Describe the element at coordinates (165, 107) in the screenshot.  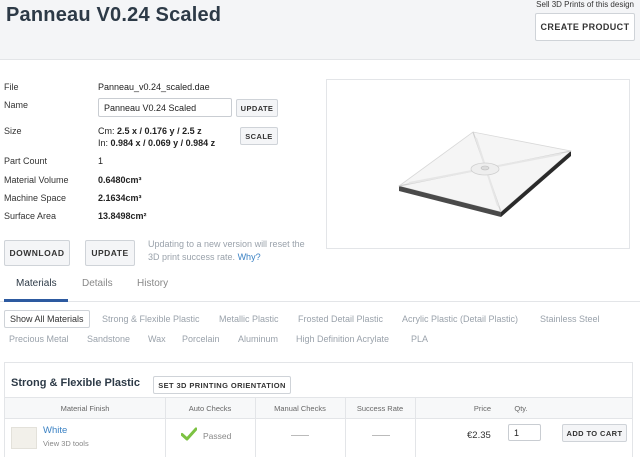
I see `name-input` at that location.